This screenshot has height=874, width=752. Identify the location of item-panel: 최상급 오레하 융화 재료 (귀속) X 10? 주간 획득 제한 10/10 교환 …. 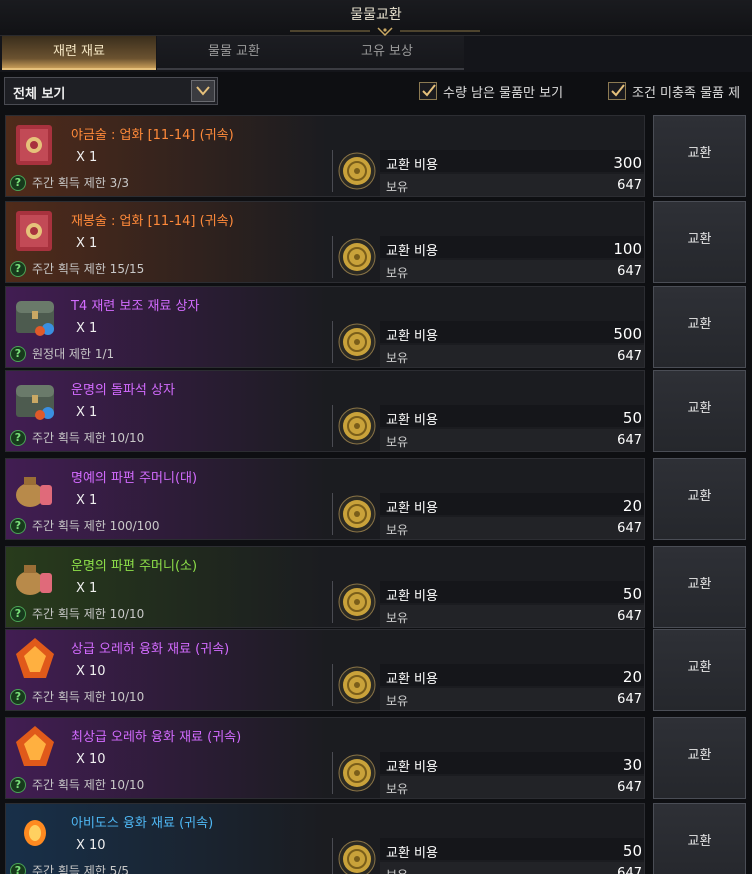
(325, 758).